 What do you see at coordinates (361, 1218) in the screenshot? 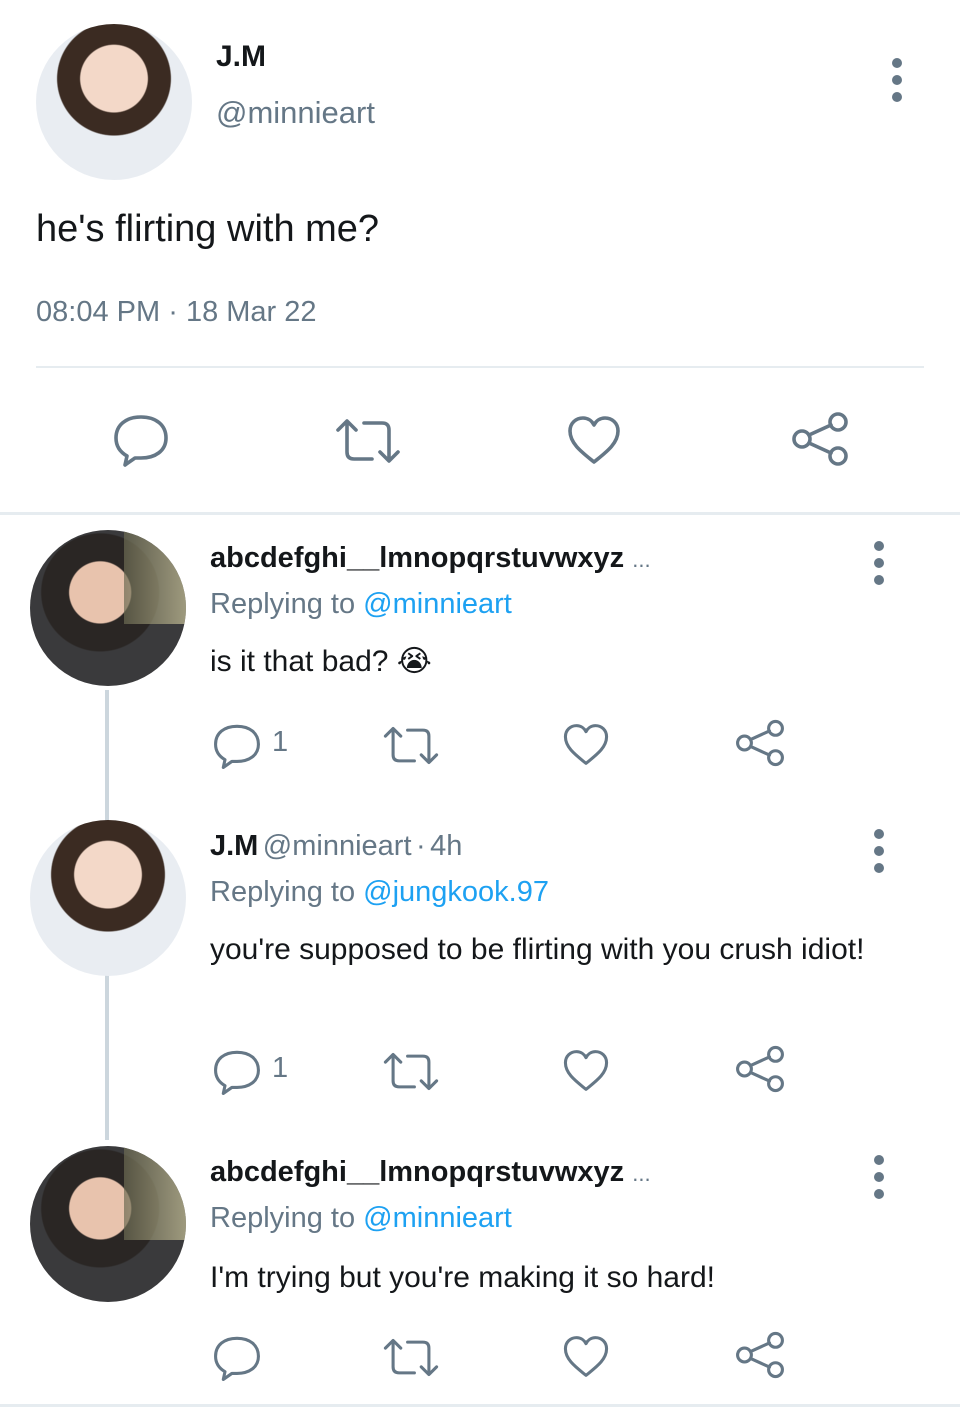
I see `reply-3-context: Replying to @minnieart` at bounding box center [361, 1218].